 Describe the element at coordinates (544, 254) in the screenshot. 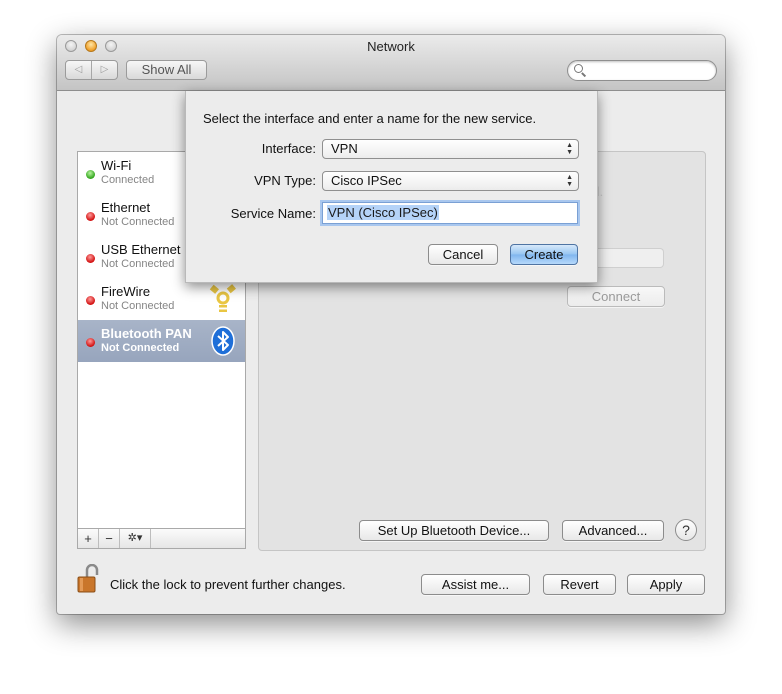

I see `create-button: Create` at that location.